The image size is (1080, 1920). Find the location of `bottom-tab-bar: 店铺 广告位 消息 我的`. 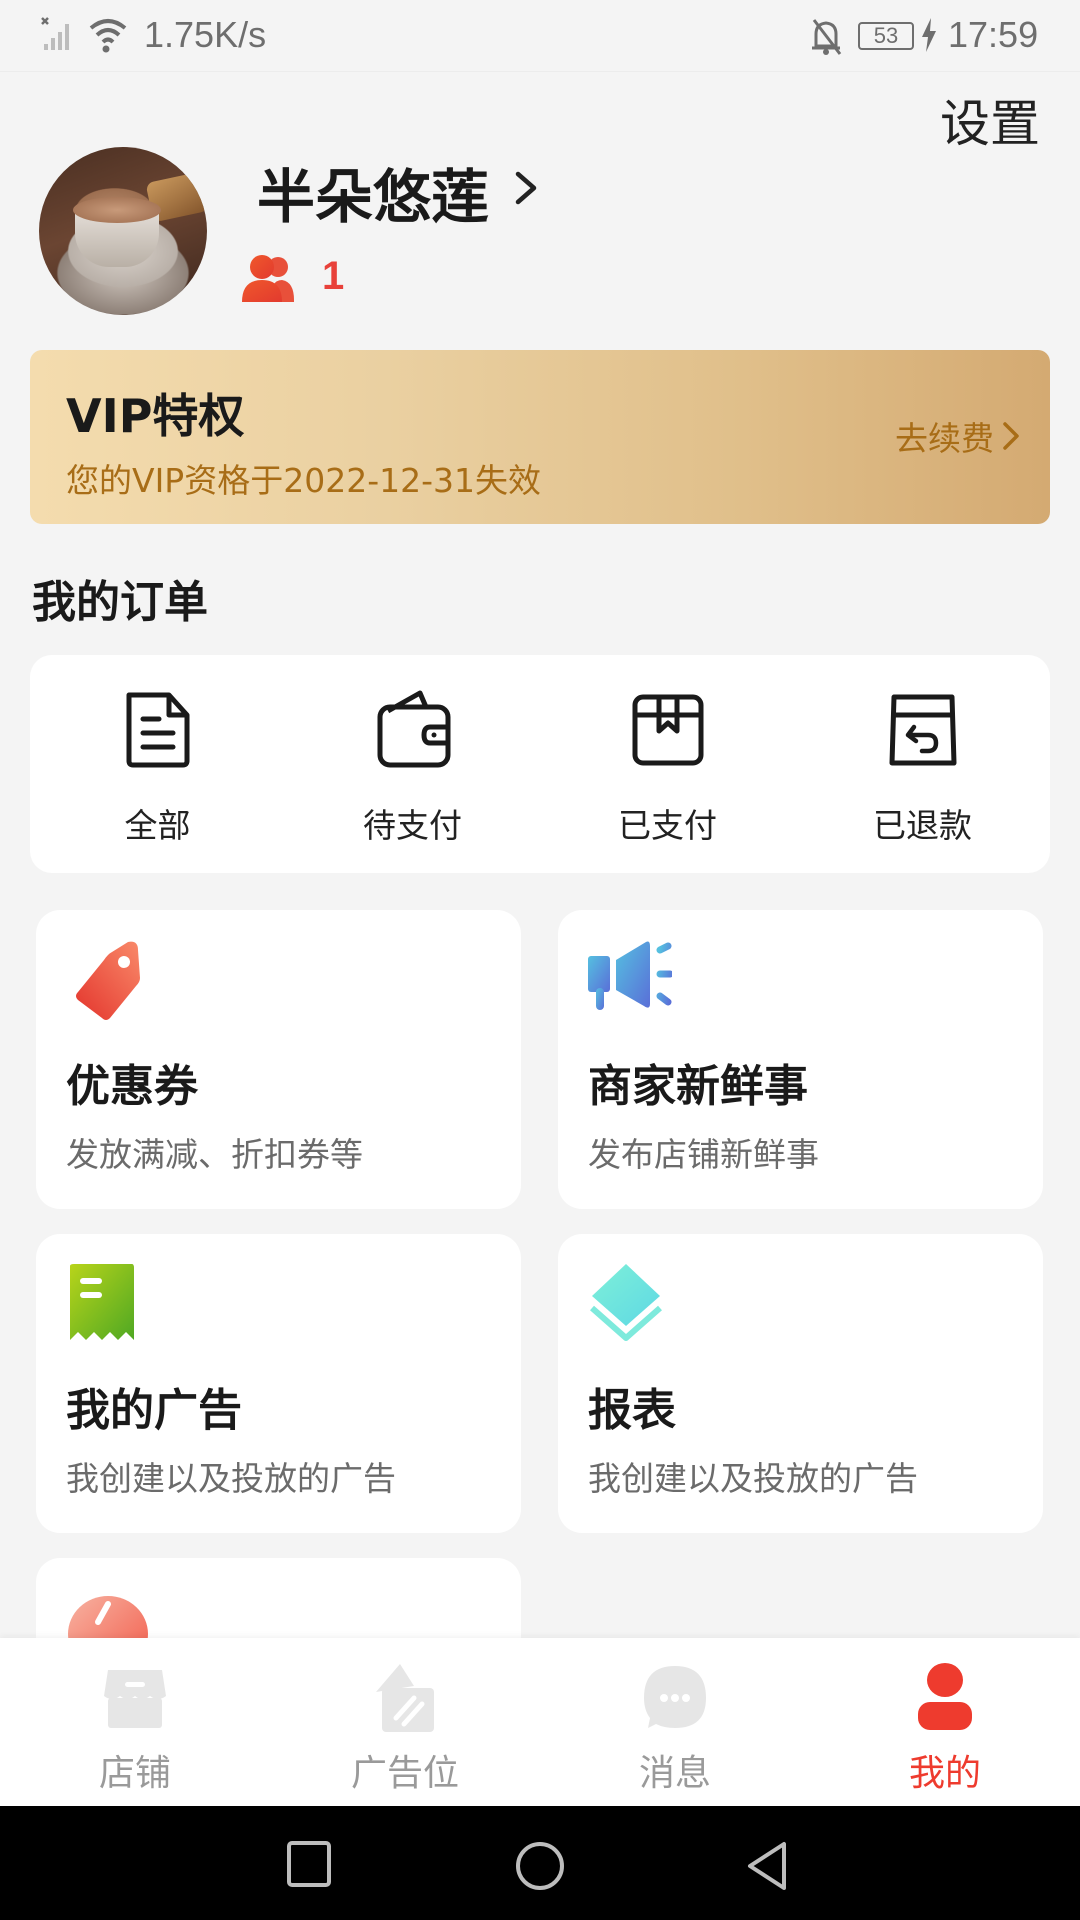

bottom-tab-bar: 店铺 广告位 消息 我的 is located at coordinates (540, 1722).